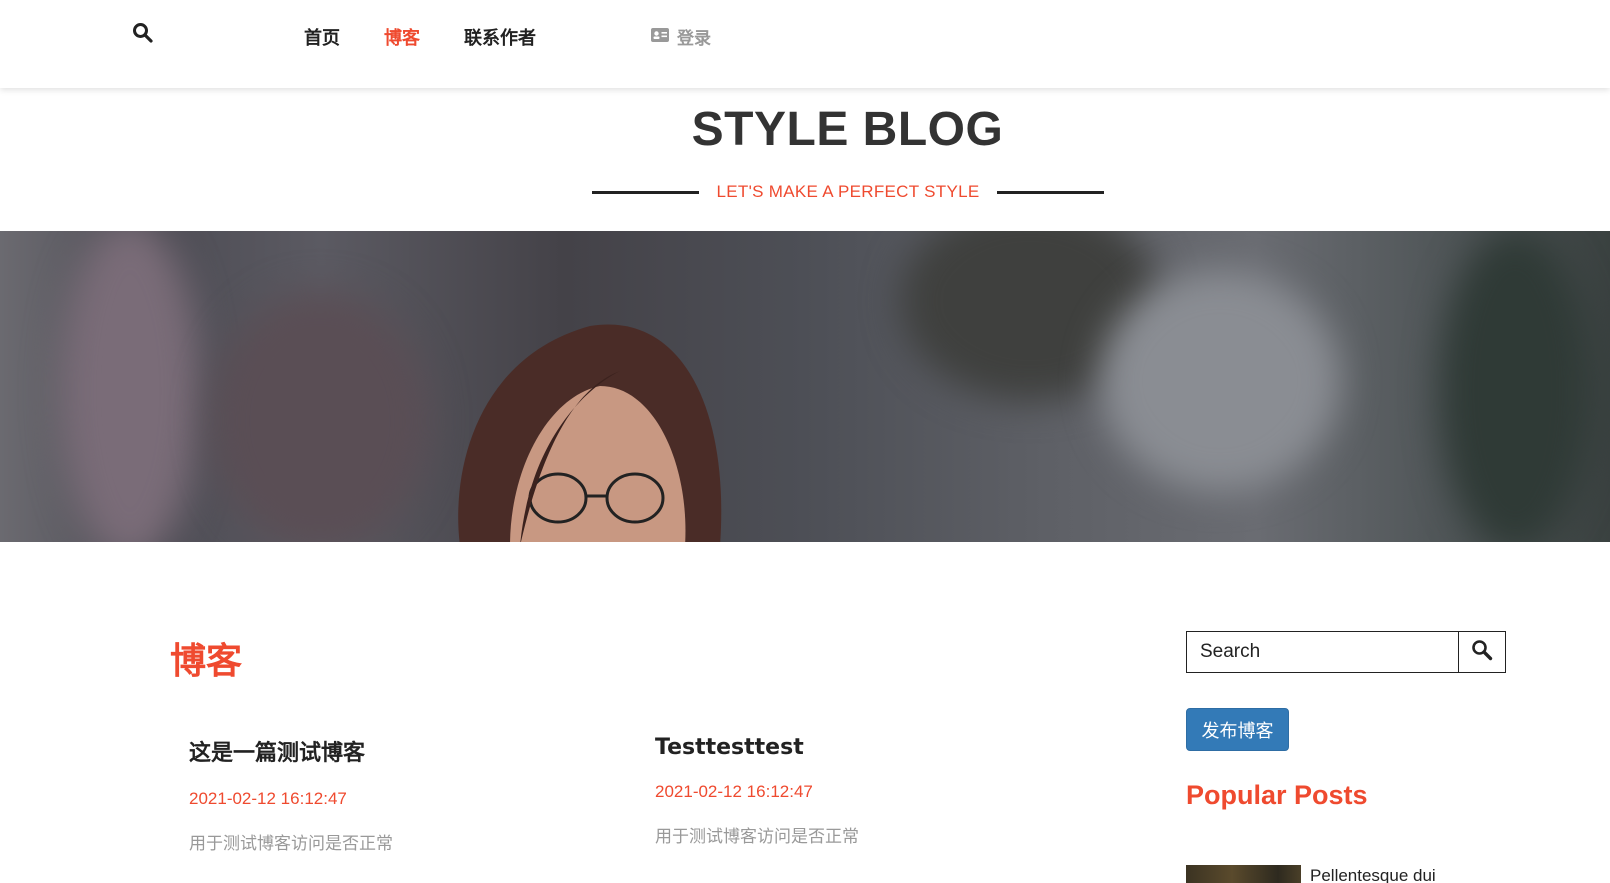  Describe the element at coordinates (1243, 874) in the screenshot. I see `popular-post-thumbnail` at that location.